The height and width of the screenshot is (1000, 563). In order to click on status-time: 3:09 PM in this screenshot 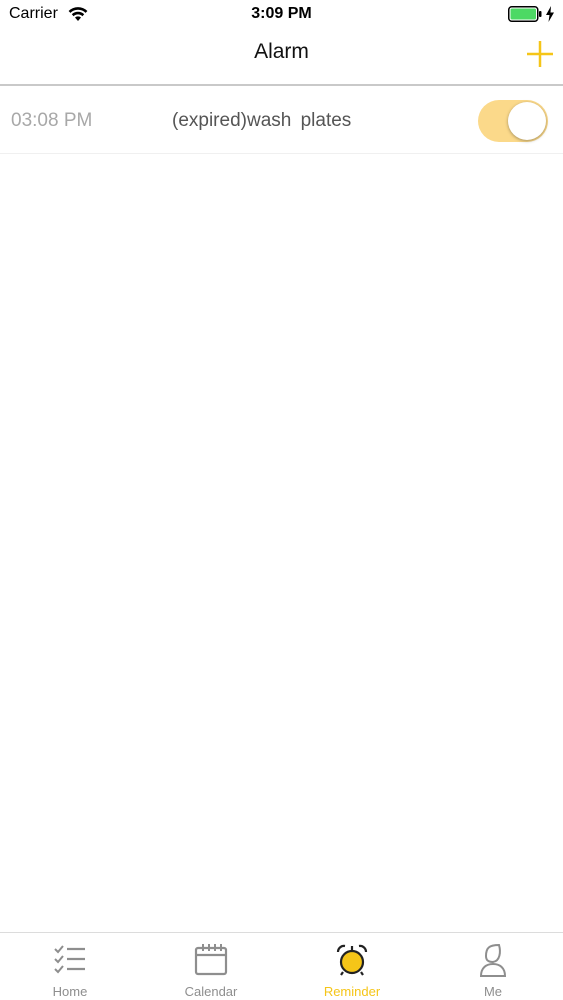, I will do `click(281, 13)`.